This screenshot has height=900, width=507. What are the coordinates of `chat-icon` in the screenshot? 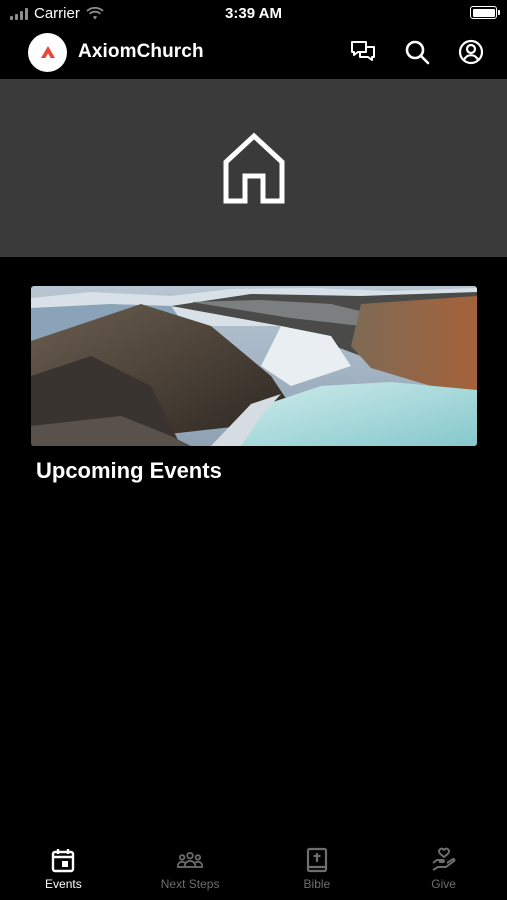 It's located at (363, 52).